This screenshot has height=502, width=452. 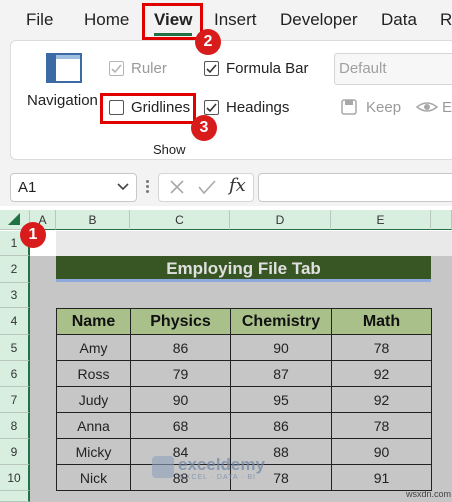 What do you see at coordinates (149, 68) in the screenshot?
I see `ruler-label: Ruler` at bounding box center [149, 68].